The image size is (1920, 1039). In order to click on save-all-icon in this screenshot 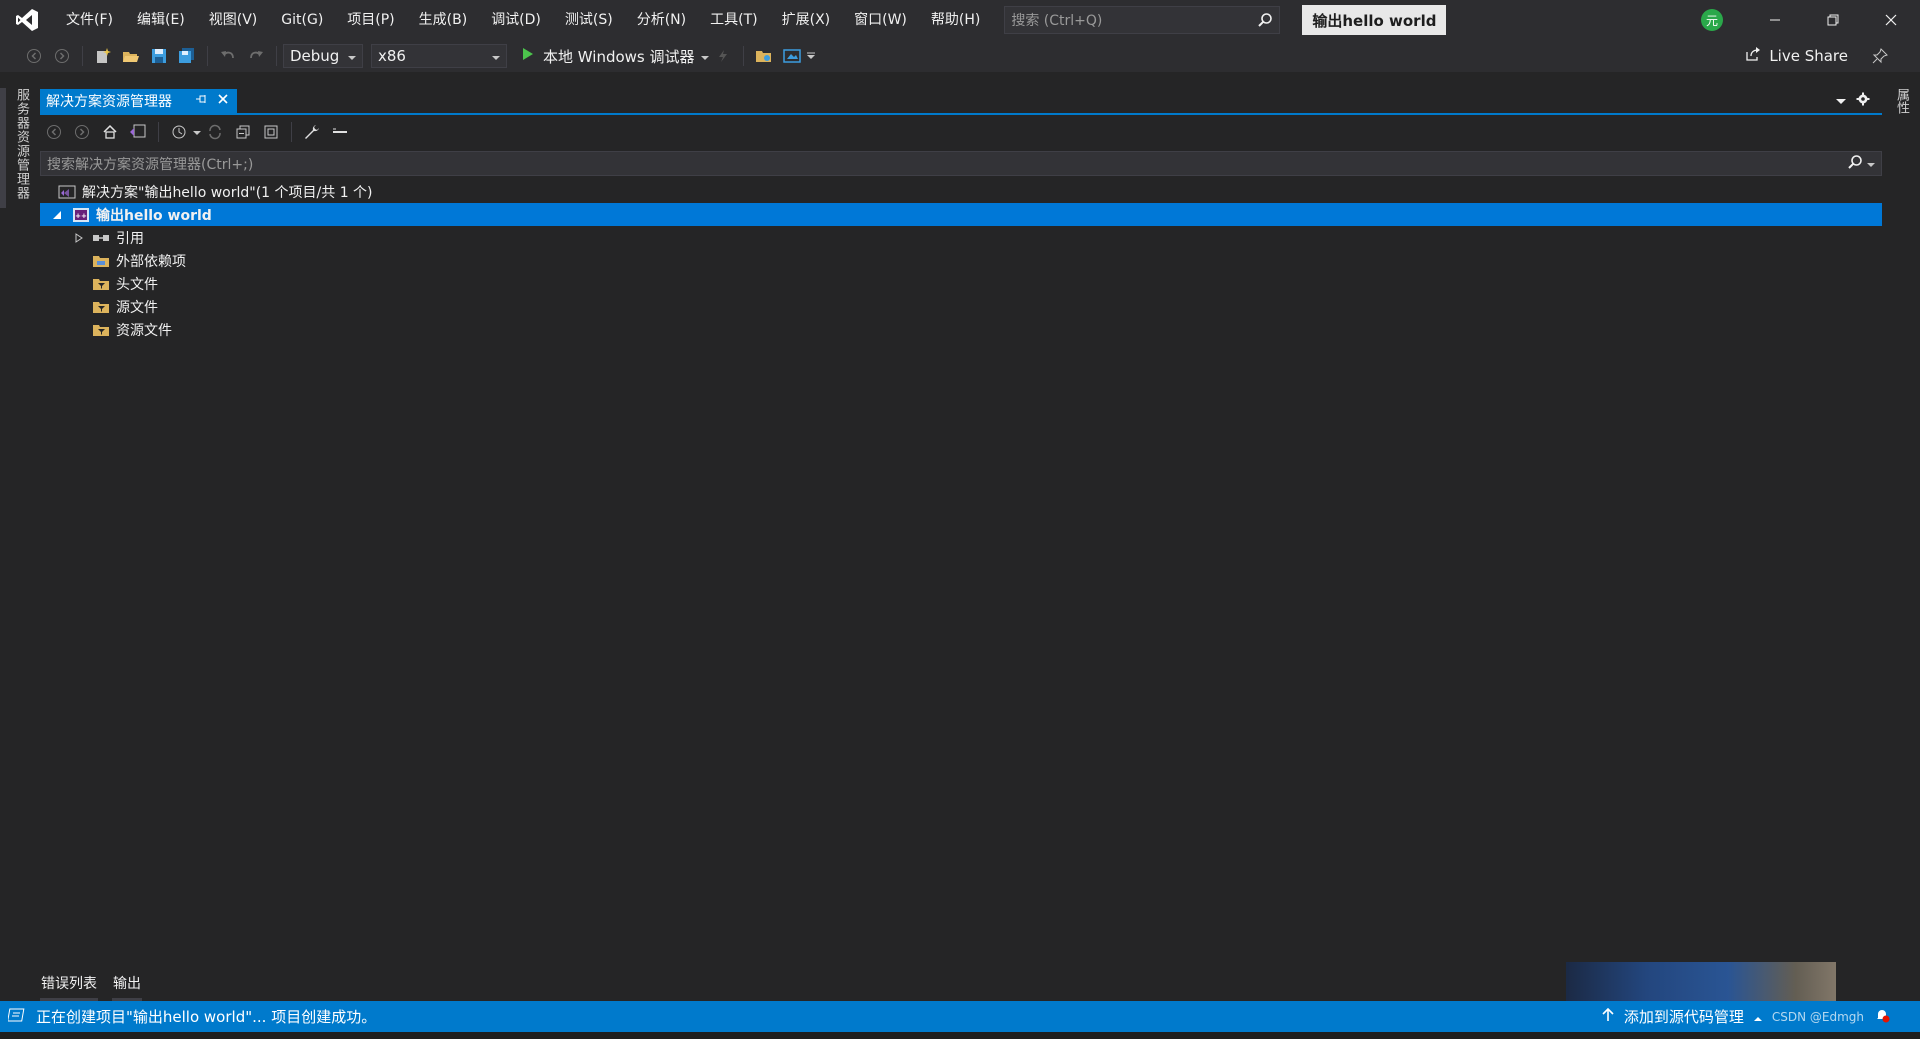, I will do `click(187, 56)`.